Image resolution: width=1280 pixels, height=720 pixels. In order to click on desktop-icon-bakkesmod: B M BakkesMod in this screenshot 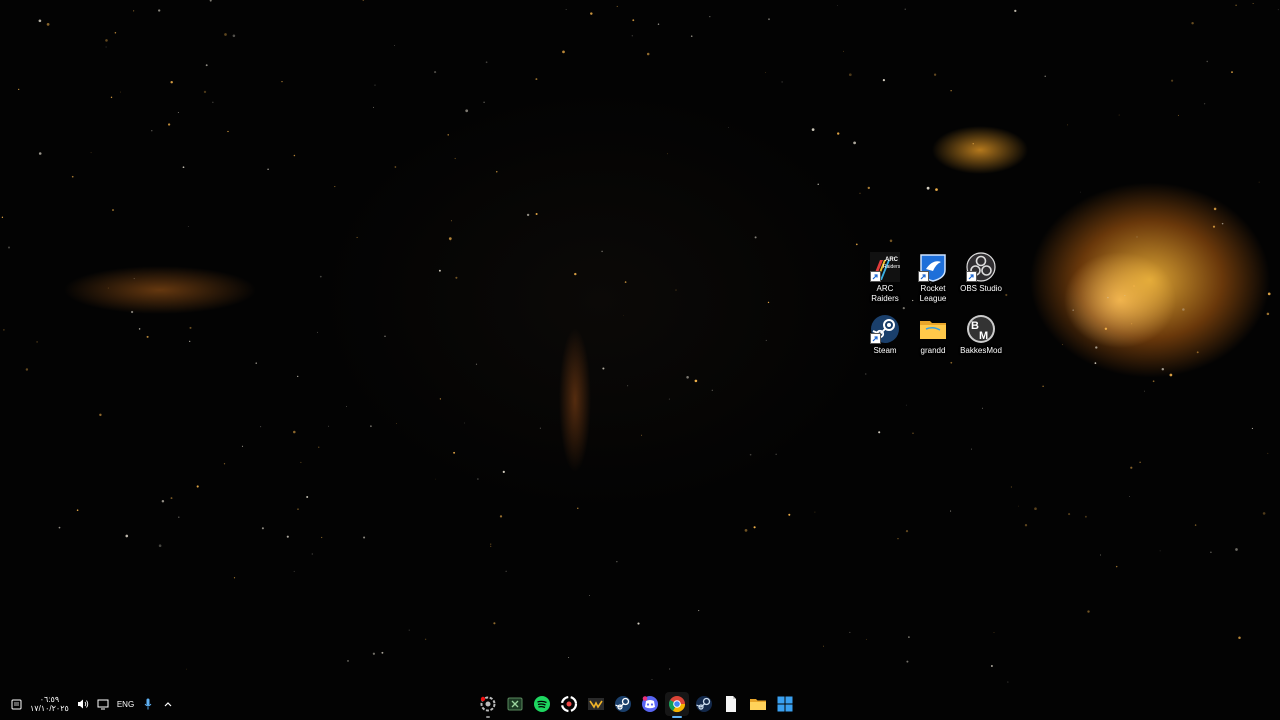, I will do `click(981, 345)`.